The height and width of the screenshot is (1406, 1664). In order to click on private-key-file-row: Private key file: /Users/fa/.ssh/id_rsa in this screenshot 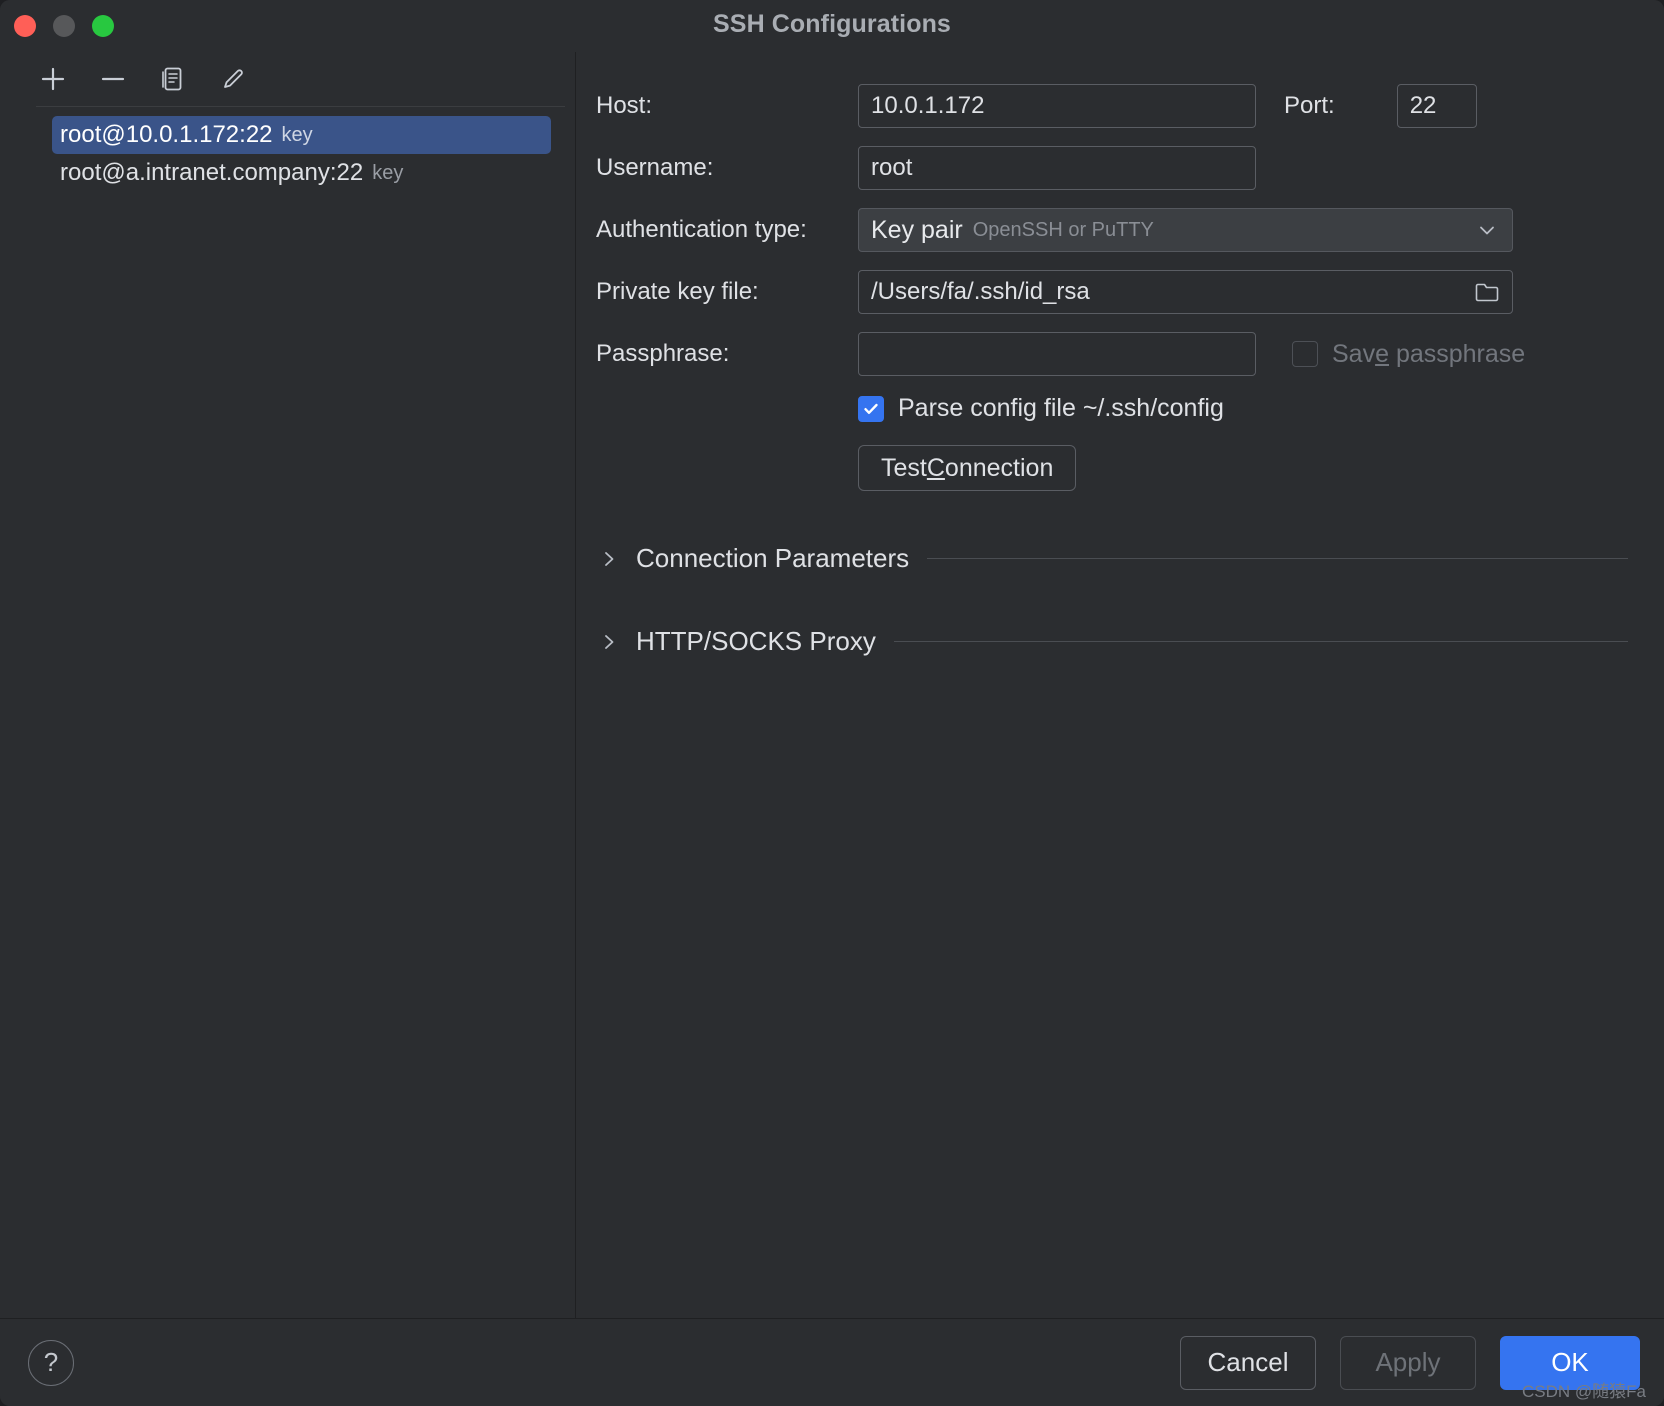, I will do `click(1120, 292)`.